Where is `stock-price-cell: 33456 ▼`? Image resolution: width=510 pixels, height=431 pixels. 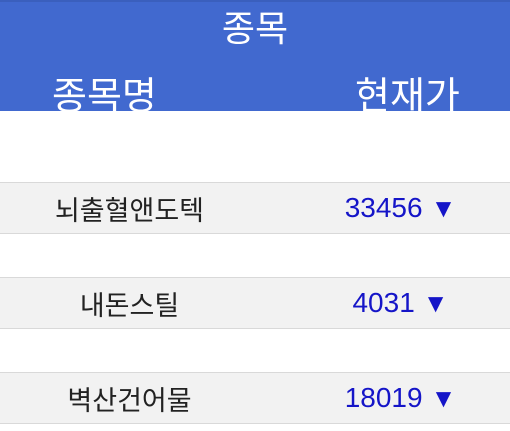 stock-price-cell: 33456 ▼ is located at coordinates (382, 208).